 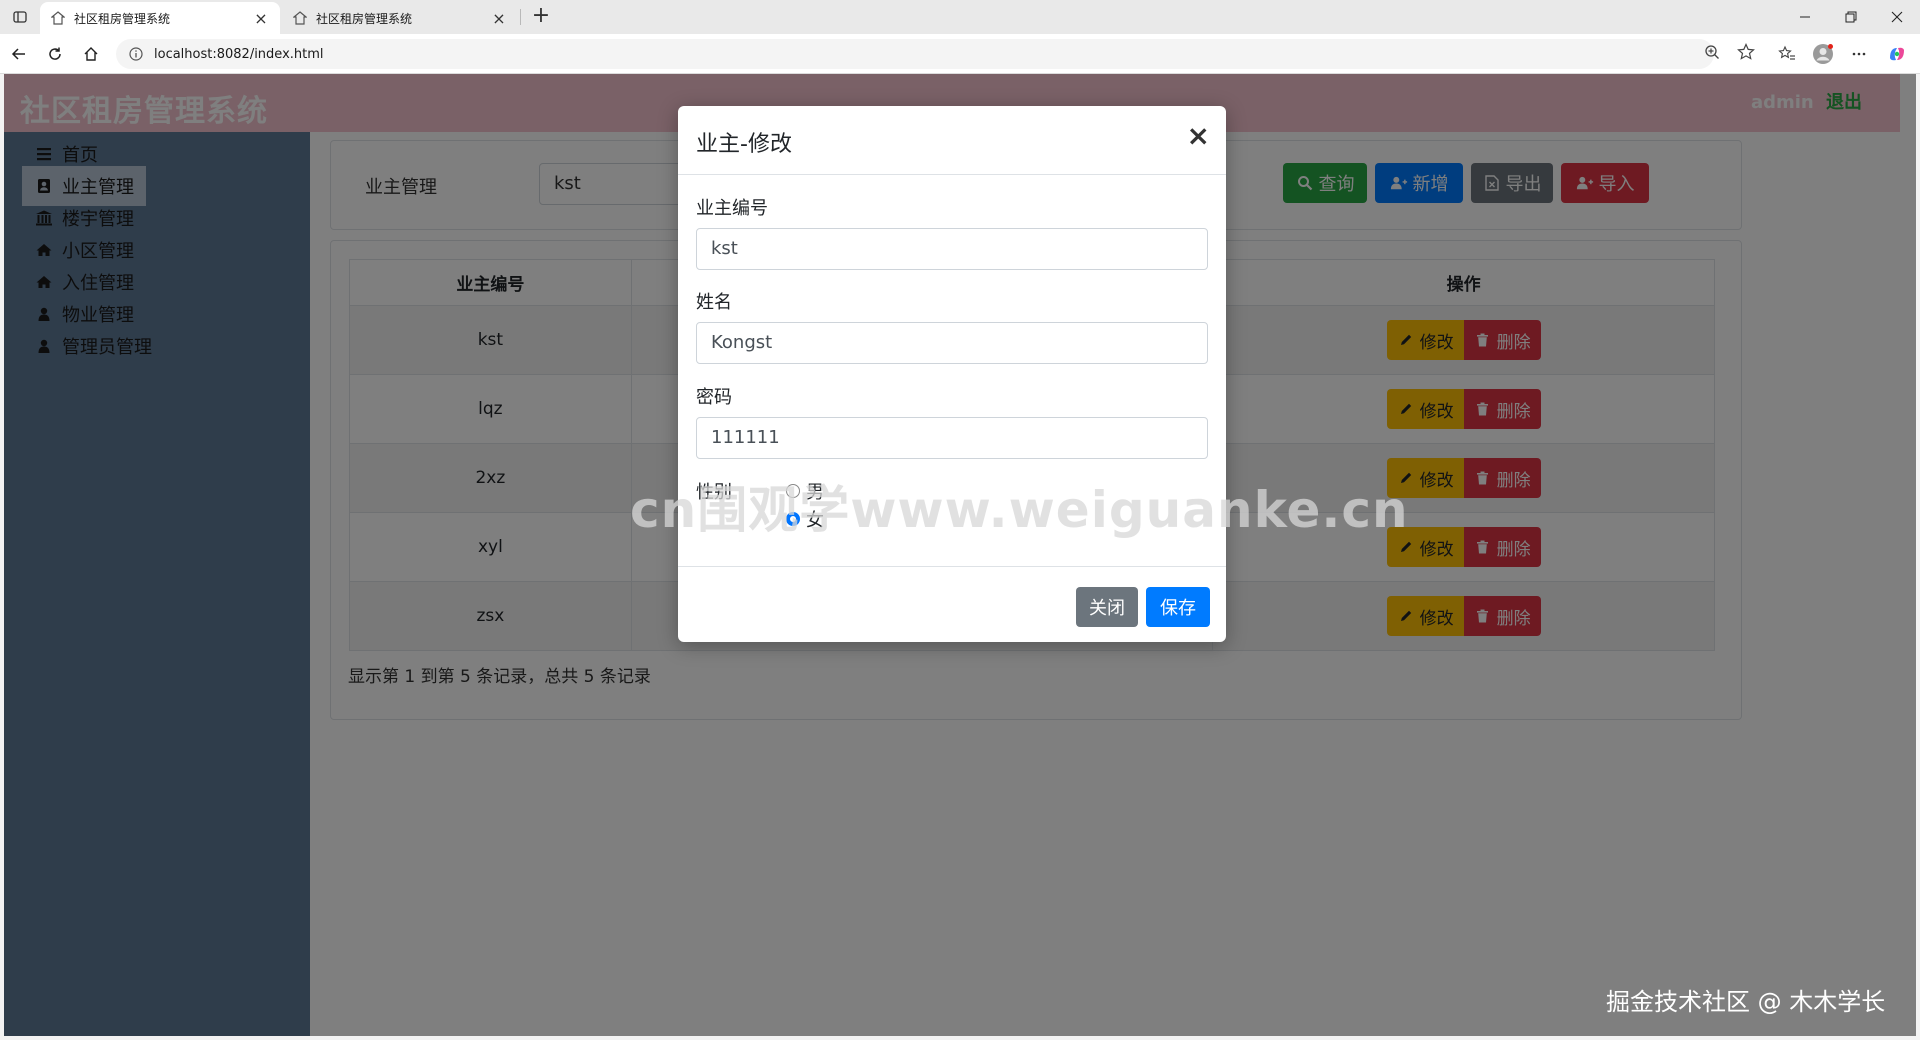 What do you see at coordinates (952, 604) in the screenshot?
I see `modal-footer: 关闭 保存` at bounding box center [952, 604].